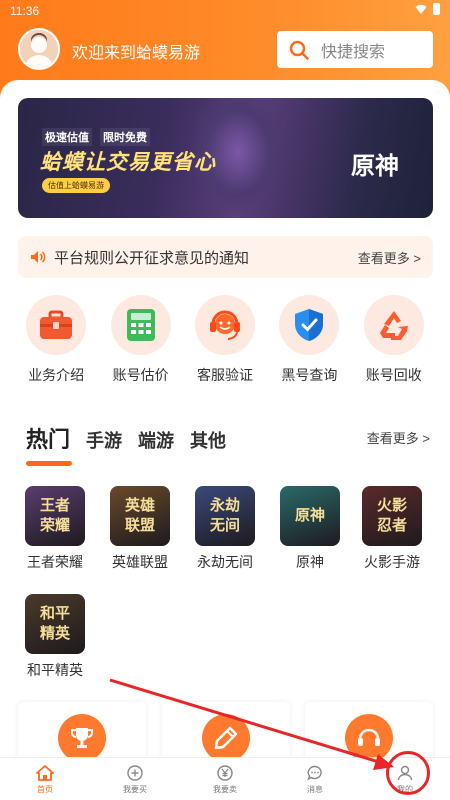 The height and width of the screenshot is (800, 450). What do you see at coordinates (55, 670) in the screenshot?
I see `game-name: 和平精英` at bounding box center [55, 670].